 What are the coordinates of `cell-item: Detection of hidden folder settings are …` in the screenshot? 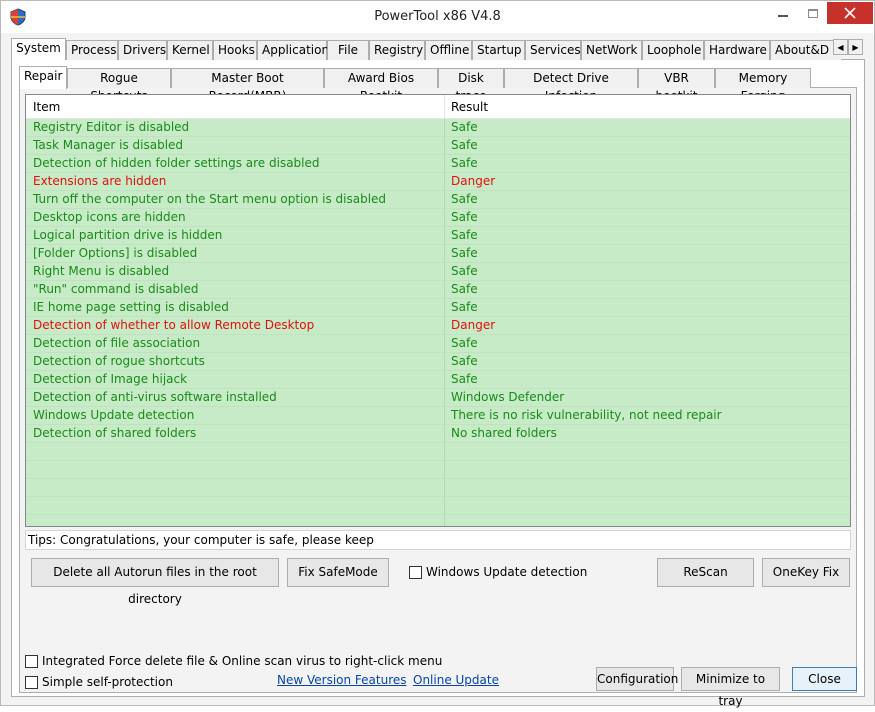 It's located at (235, 164).